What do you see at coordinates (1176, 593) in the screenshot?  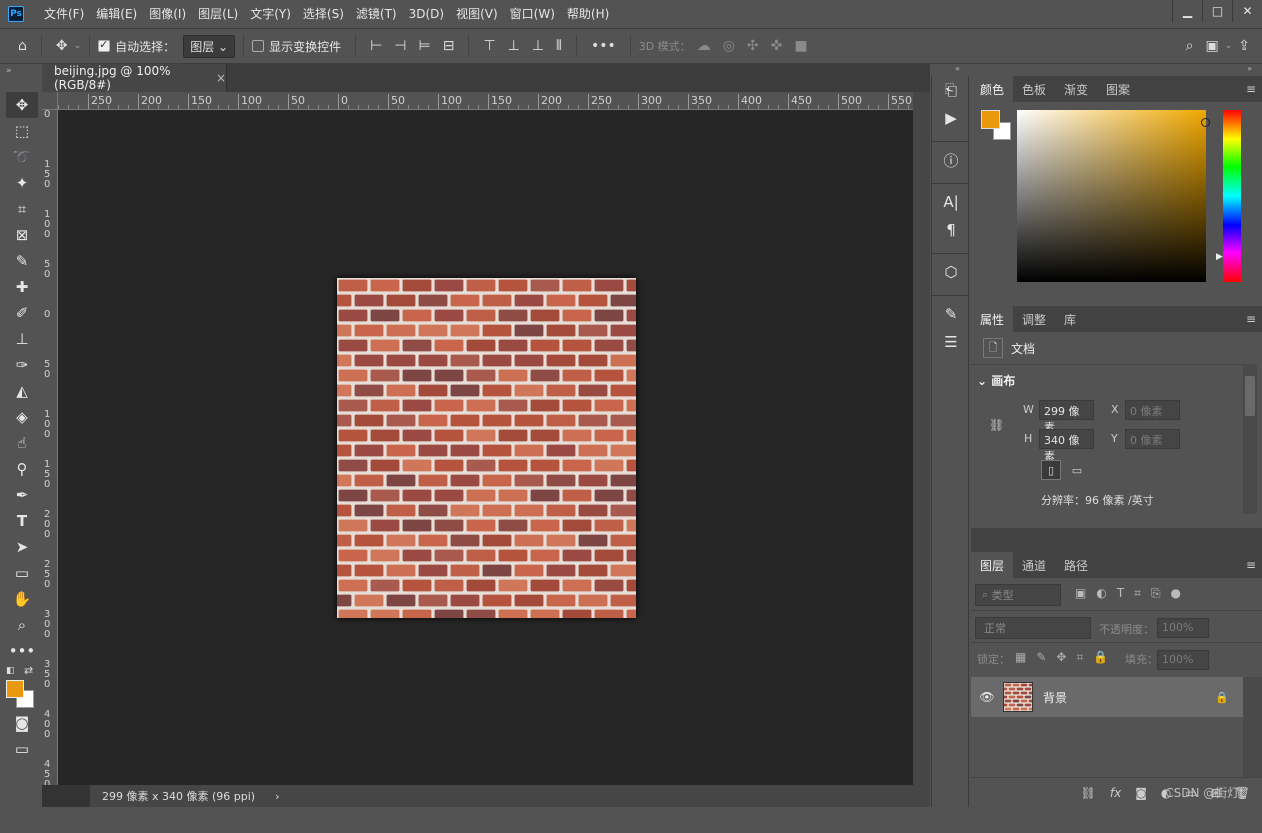 I see `filter-toggle-icon: ●` at bounding box center [1176, 593].